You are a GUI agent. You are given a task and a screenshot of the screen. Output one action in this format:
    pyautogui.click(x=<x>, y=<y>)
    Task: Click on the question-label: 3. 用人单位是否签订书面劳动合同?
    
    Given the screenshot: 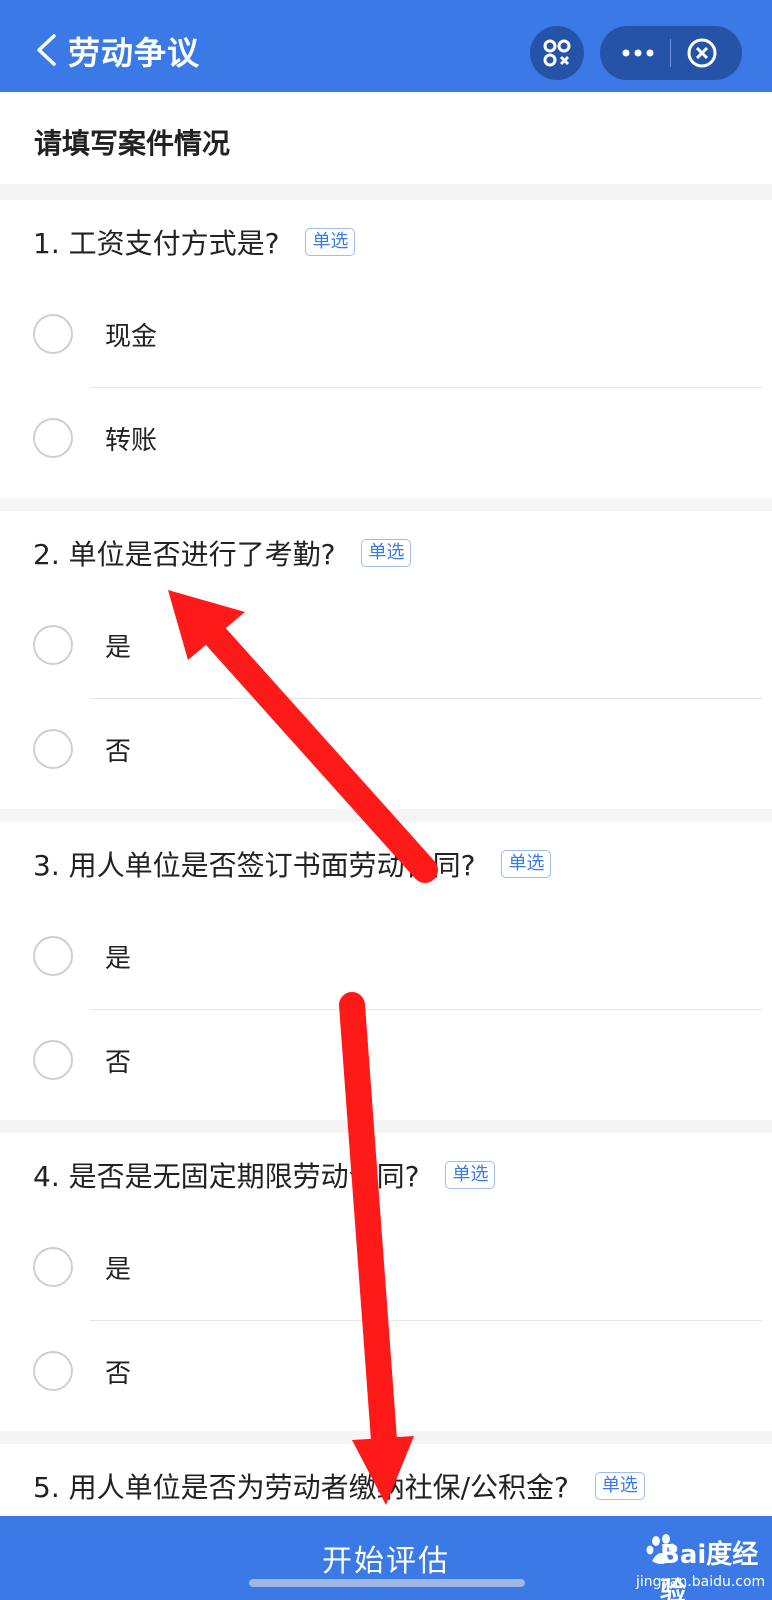 What is the action you would take?
    pyautogui.click(x=254, y=865)
    